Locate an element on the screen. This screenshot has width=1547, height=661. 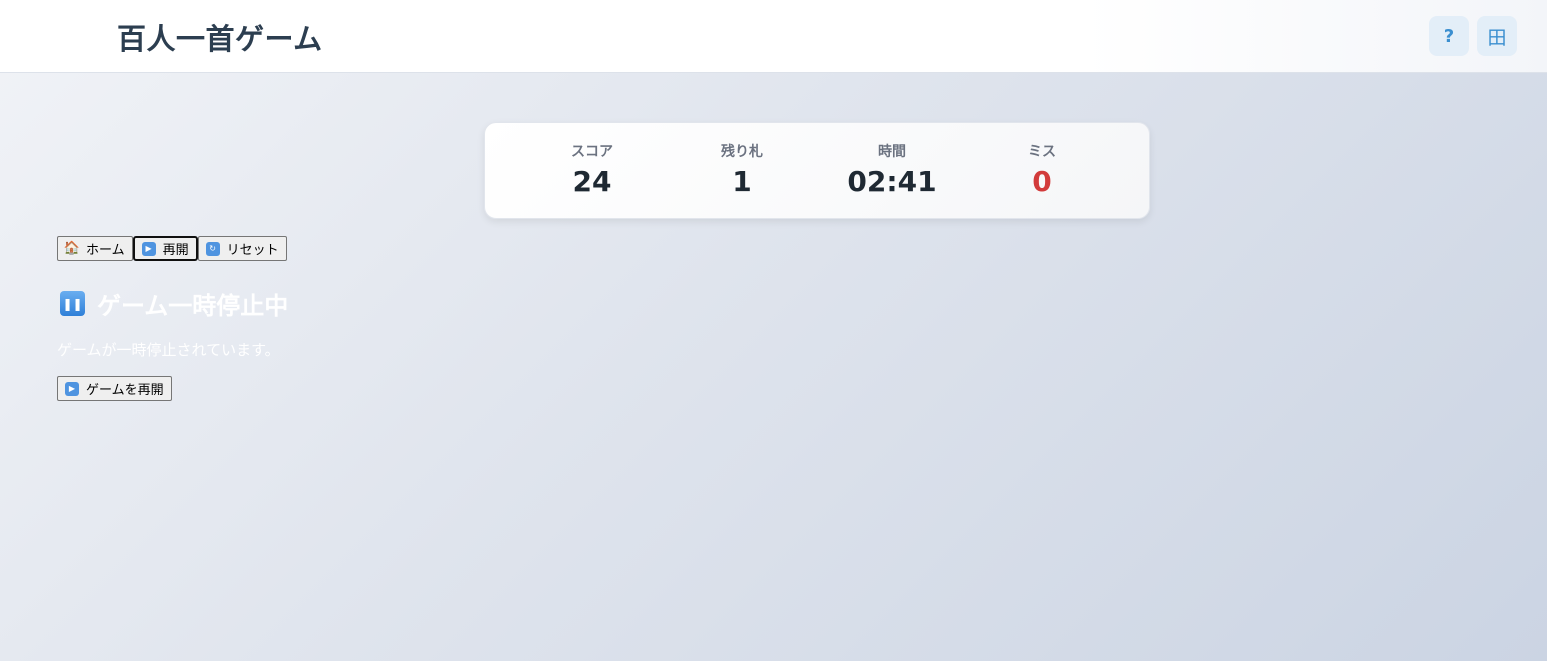
stat-score-value: 24 is located at coordinates (592, 181).